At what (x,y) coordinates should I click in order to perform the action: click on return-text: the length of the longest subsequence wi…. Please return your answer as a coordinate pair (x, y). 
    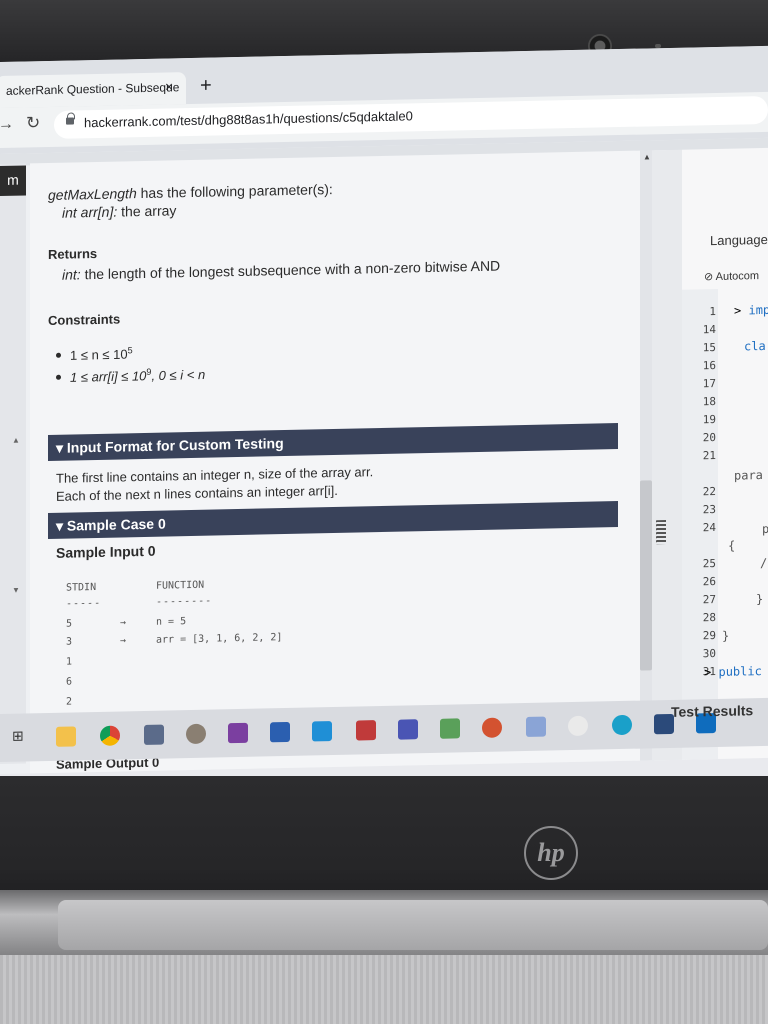
    Looking at the image, I should click on (290, 270).